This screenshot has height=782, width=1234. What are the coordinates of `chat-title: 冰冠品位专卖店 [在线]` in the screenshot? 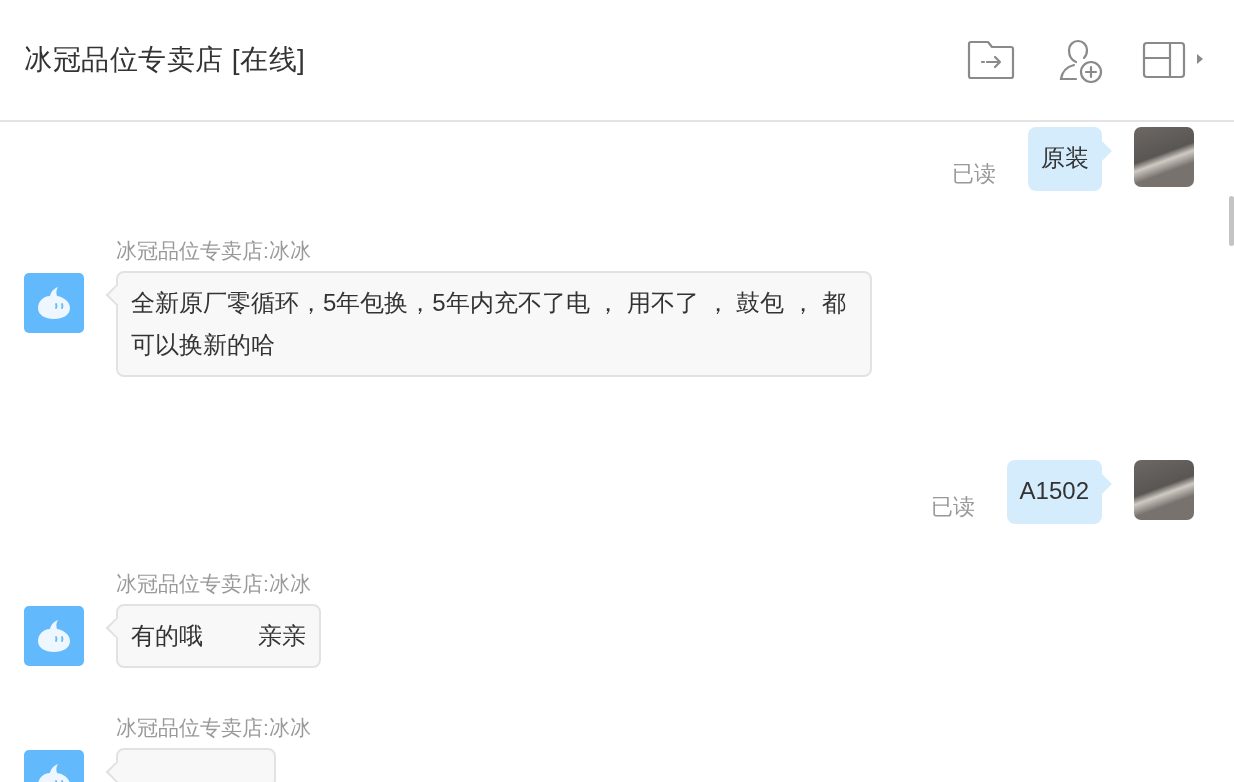 It's located at (165, 60).